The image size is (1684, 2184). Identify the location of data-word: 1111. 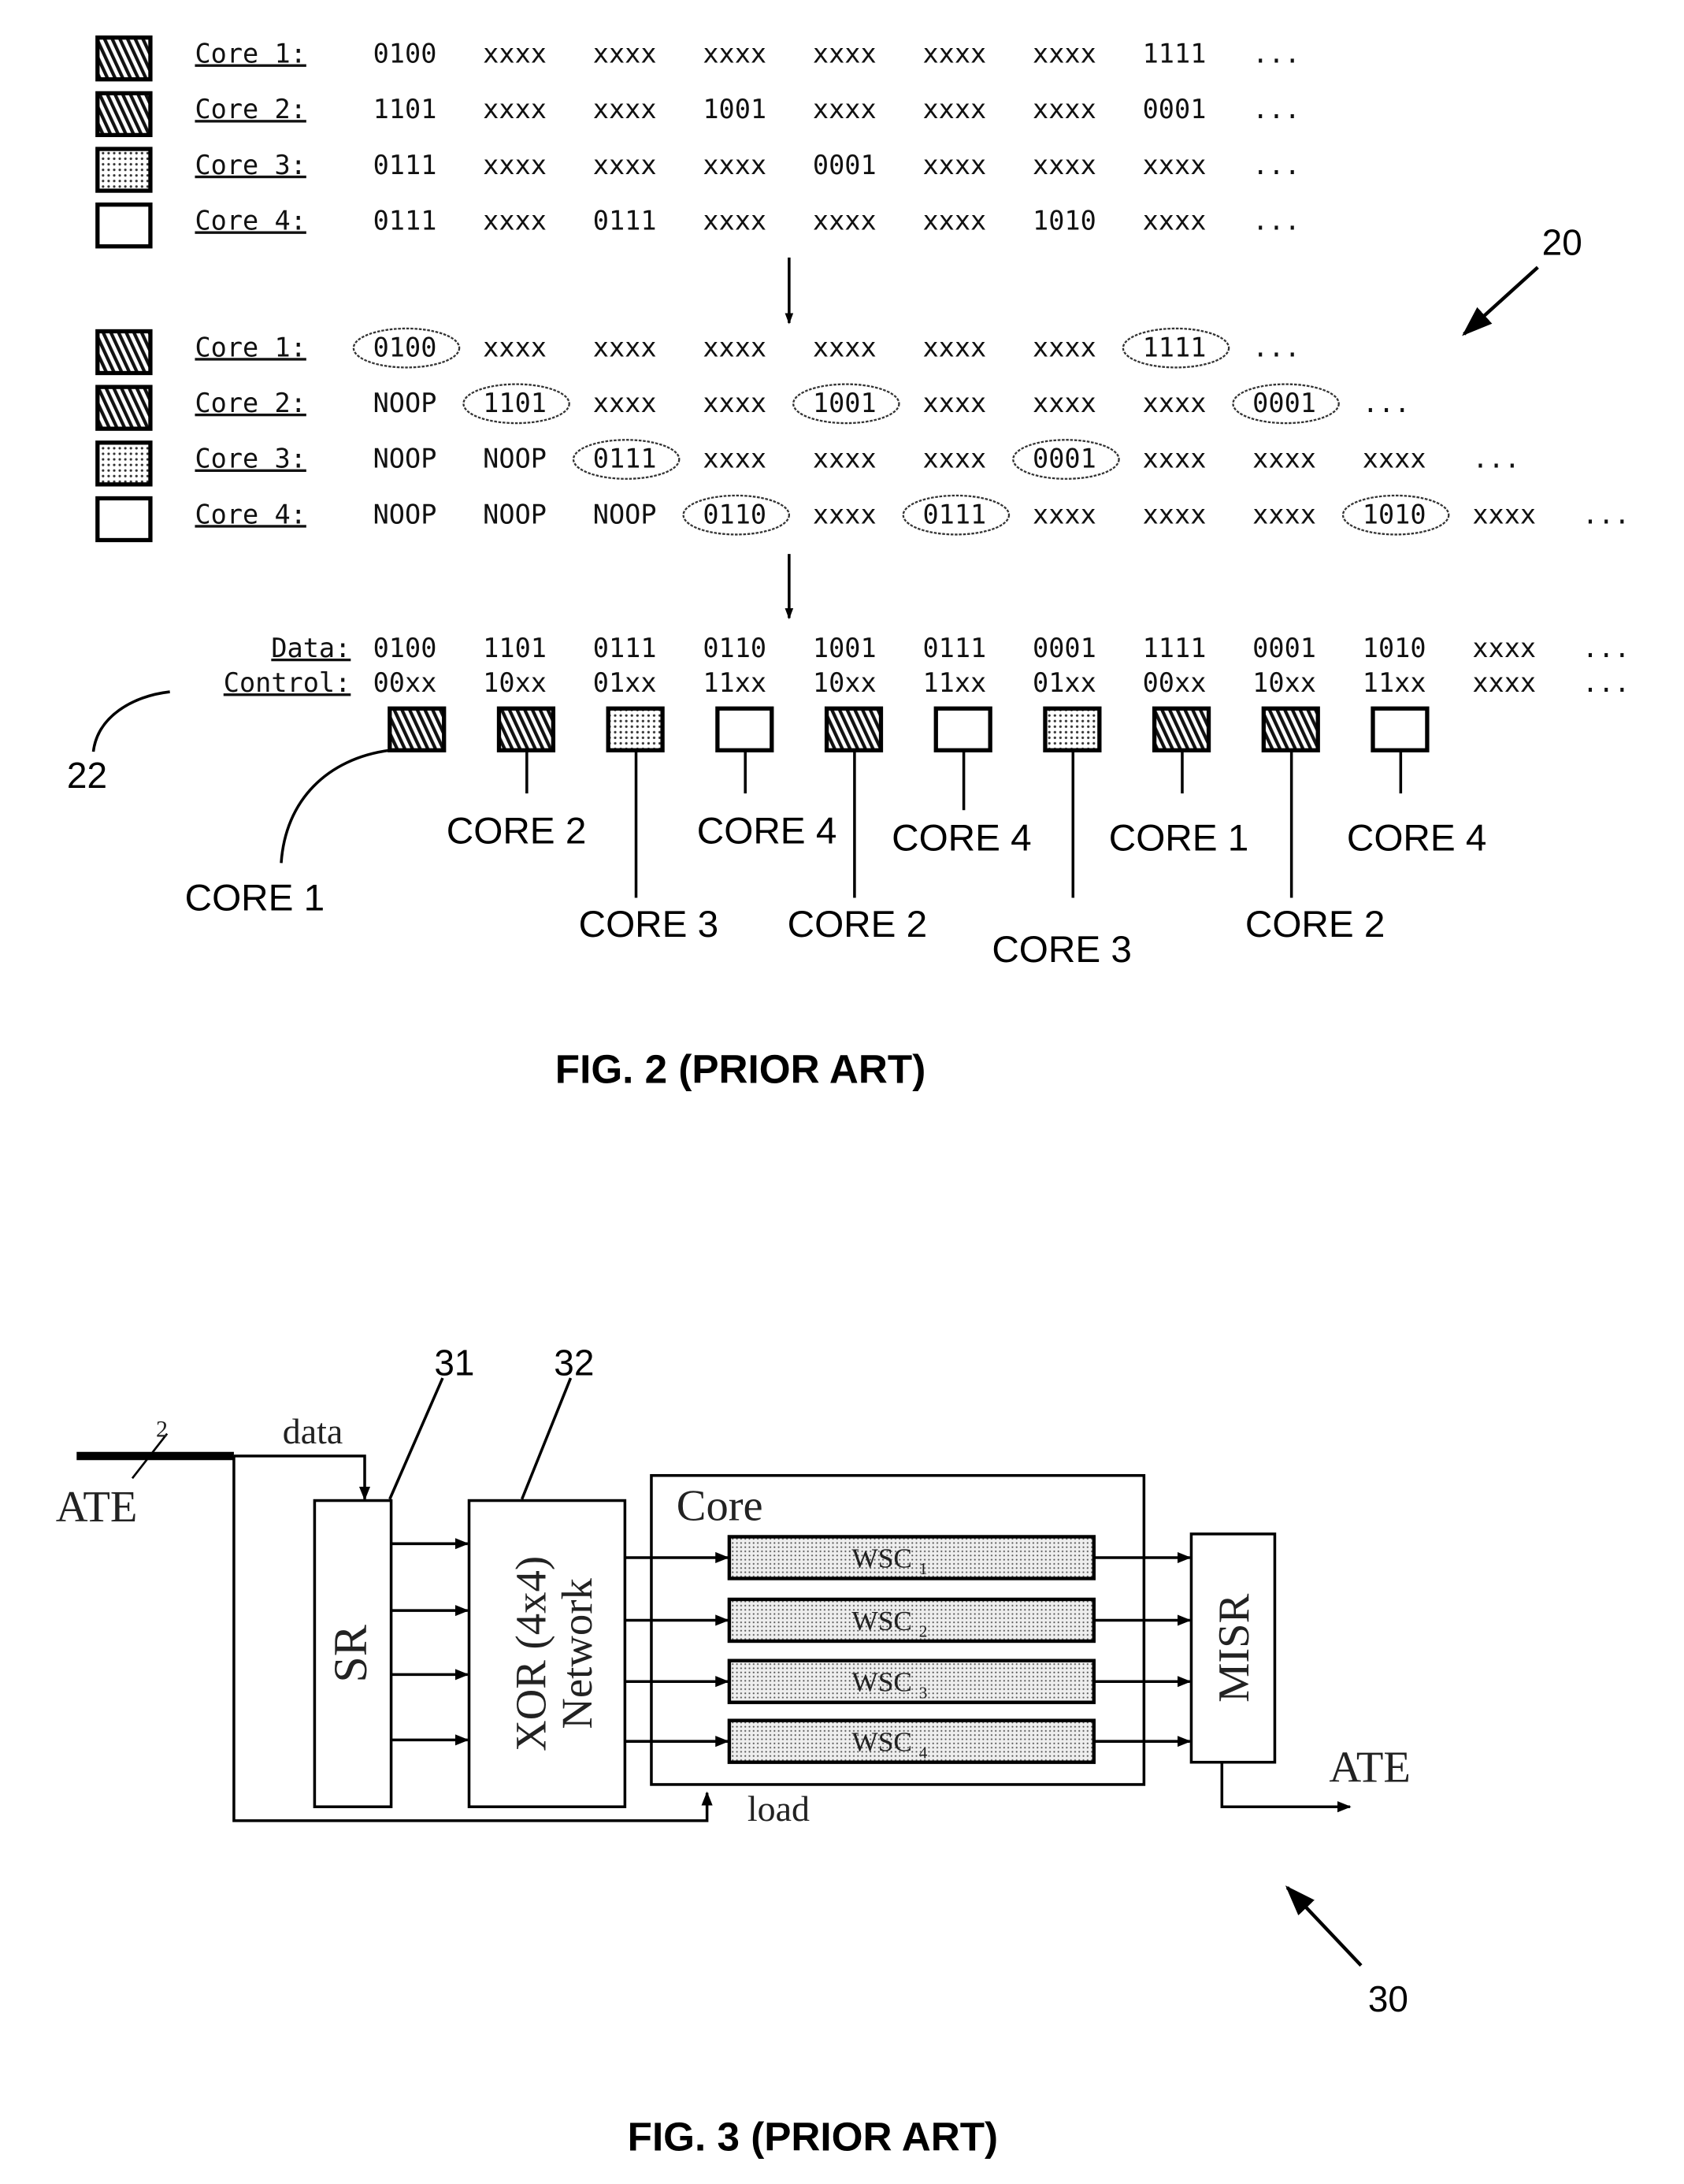
(1175, 648).